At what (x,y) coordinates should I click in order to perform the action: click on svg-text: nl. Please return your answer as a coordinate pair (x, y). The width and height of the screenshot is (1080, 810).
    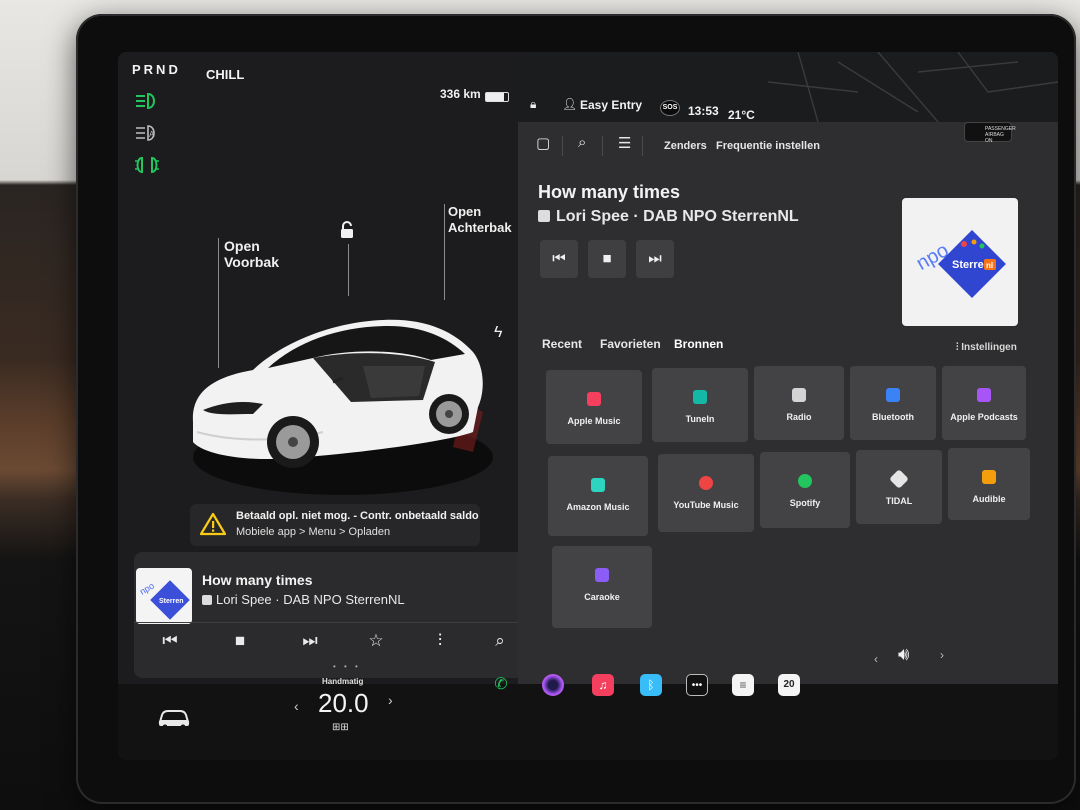
    Looking at the image, I should click on (989, 265).